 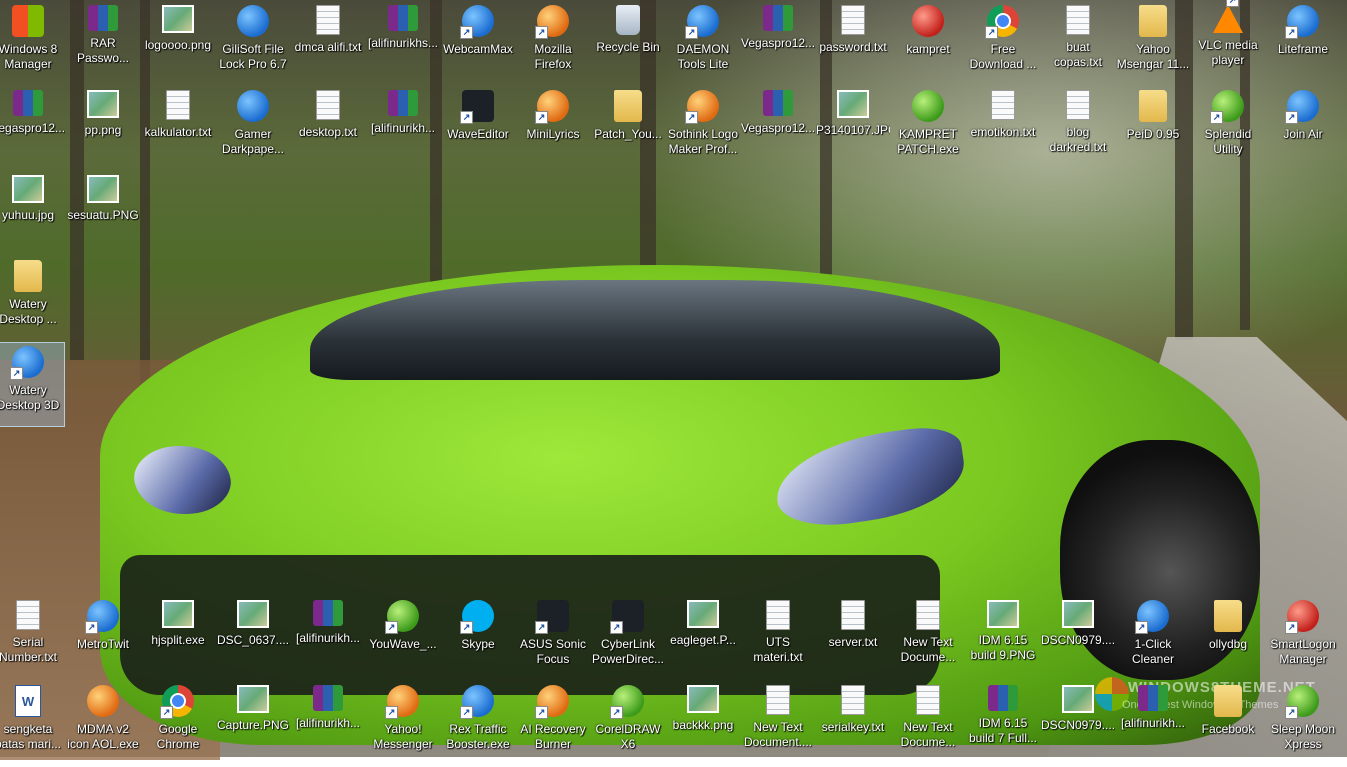 I want to click on desktop-icon-watery-3d: ↗ Watery Desktop 3D, so click(x=32, y=384).